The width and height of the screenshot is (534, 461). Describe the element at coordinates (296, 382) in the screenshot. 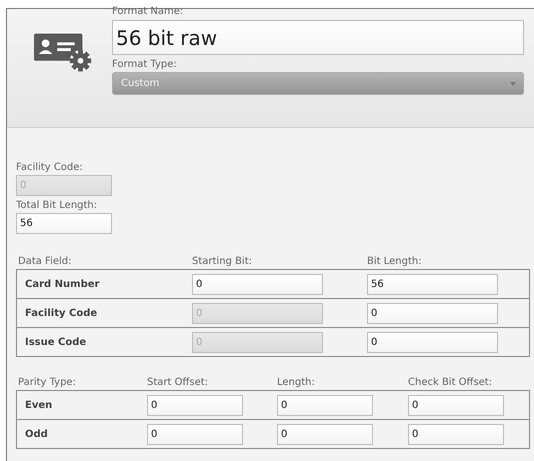

I see `column-header: Length:` at that location.